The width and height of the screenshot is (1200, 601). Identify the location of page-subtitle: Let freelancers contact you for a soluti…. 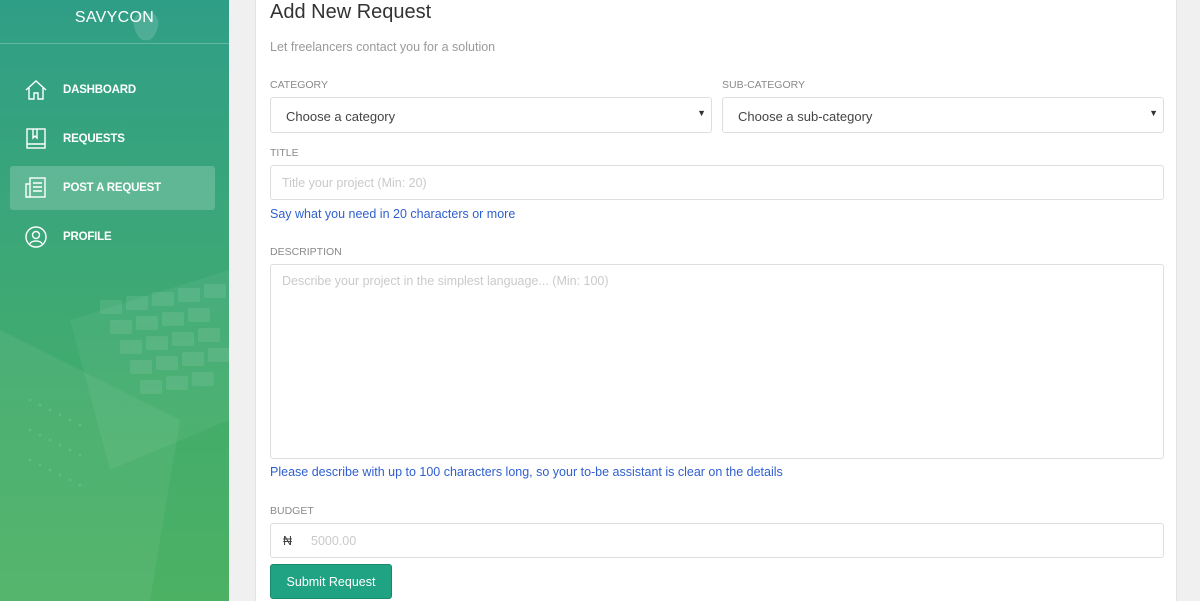
(383, 47).